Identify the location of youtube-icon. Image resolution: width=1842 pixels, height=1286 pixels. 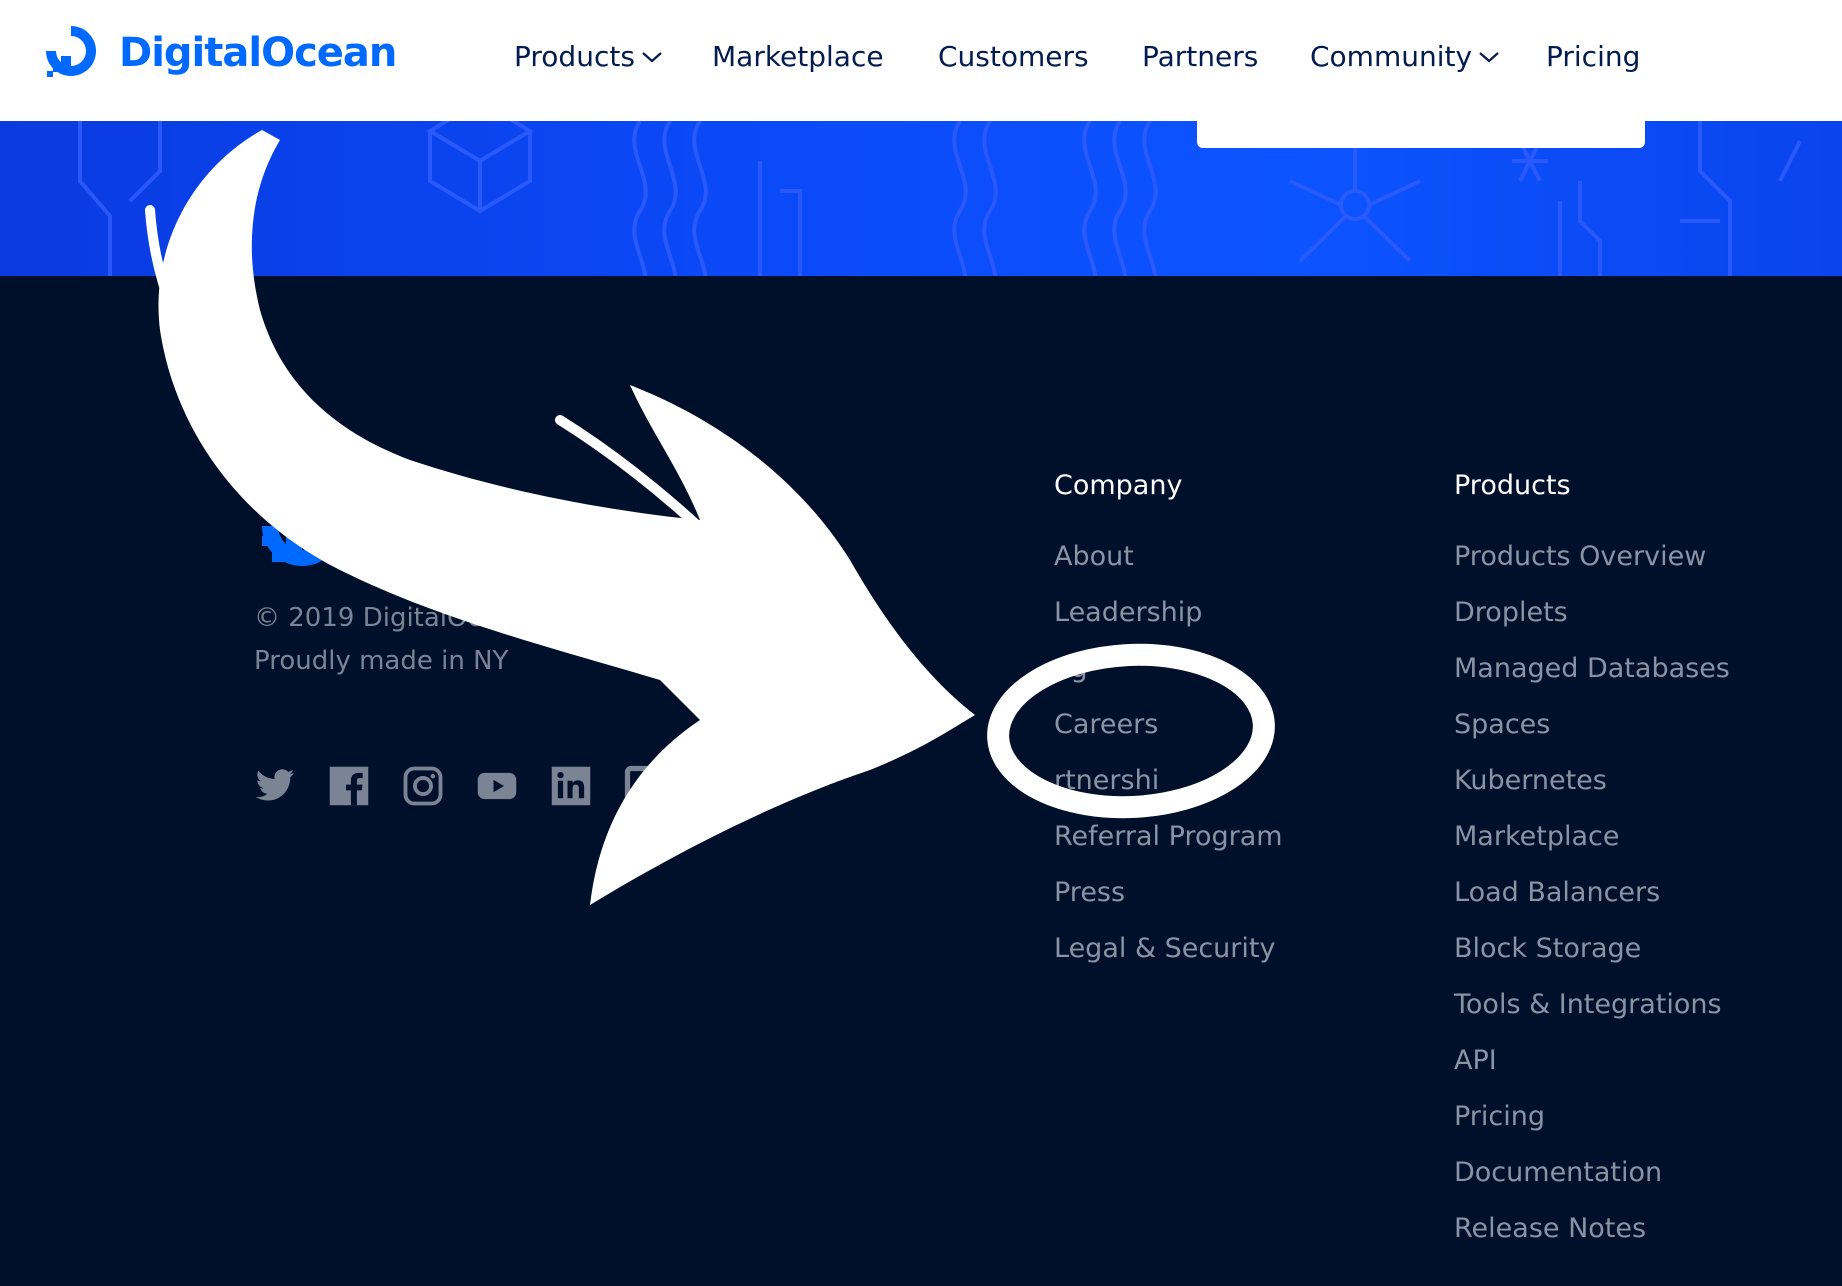
(497, 786).